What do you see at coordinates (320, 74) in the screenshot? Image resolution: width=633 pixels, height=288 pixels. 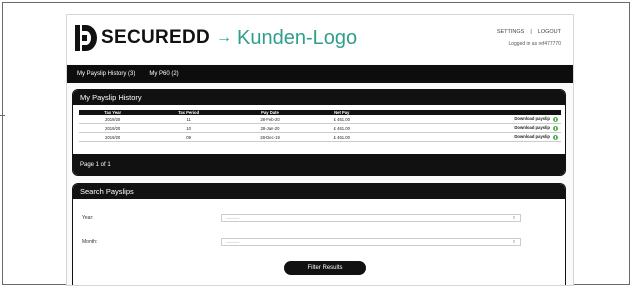 I see `main-nav: My Payslip History (3) My P60 (2)` at bounding box center [320, 74].